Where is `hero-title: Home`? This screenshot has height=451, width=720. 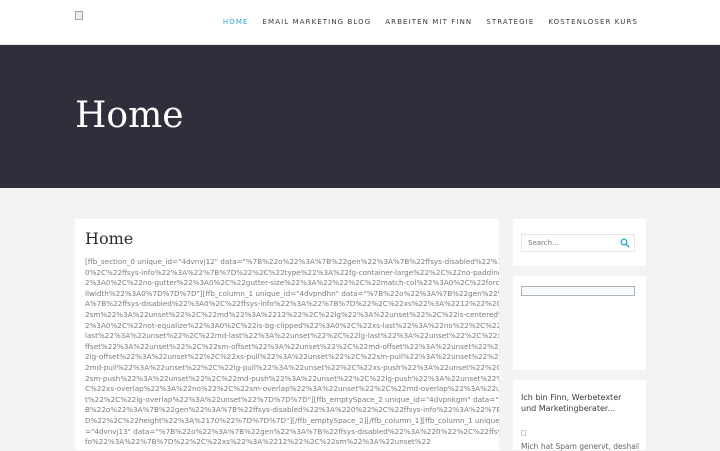
hero-title: Home is located at coordinates (129, 115).